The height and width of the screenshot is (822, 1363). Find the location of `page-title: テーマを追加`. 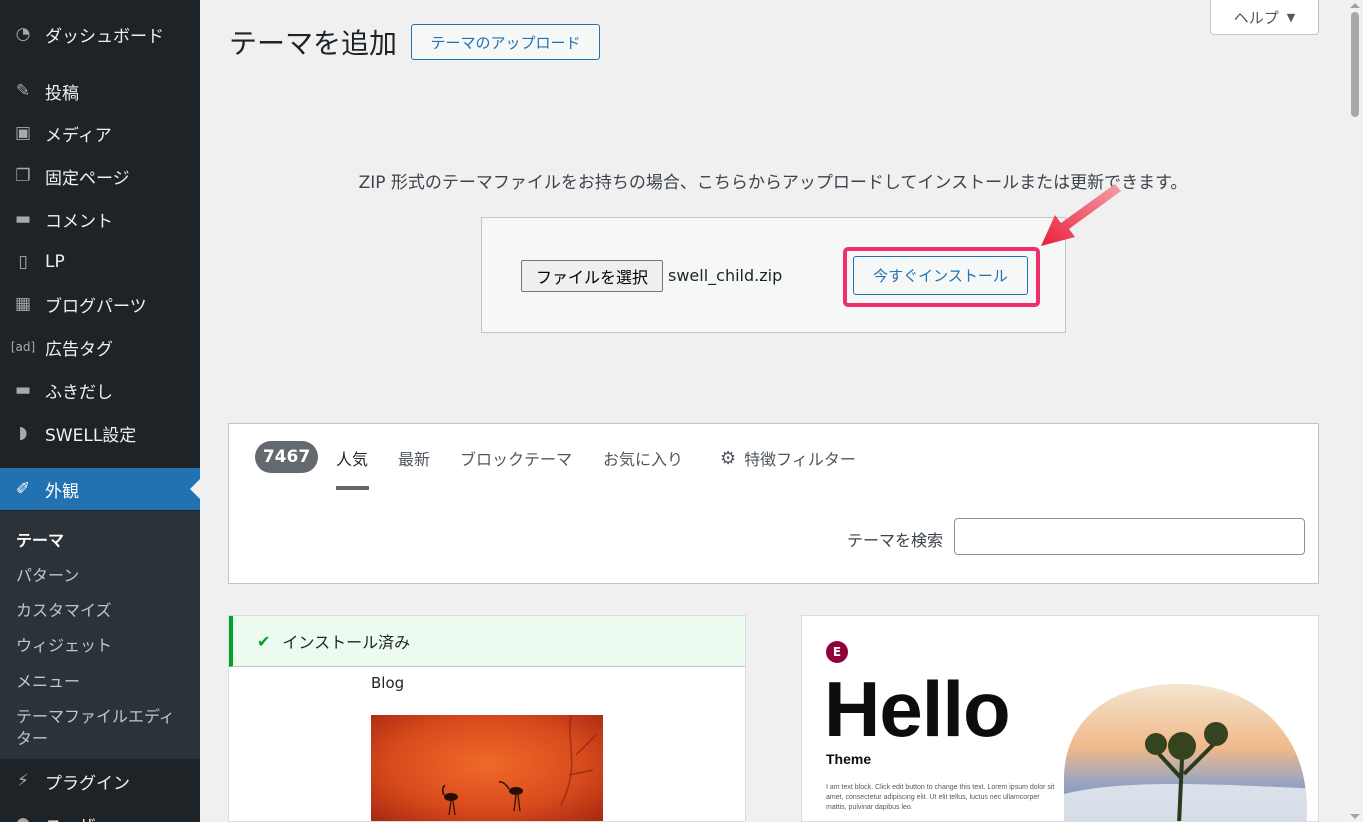

page-title: テーマを追加 is located at coordinates (313, 43).